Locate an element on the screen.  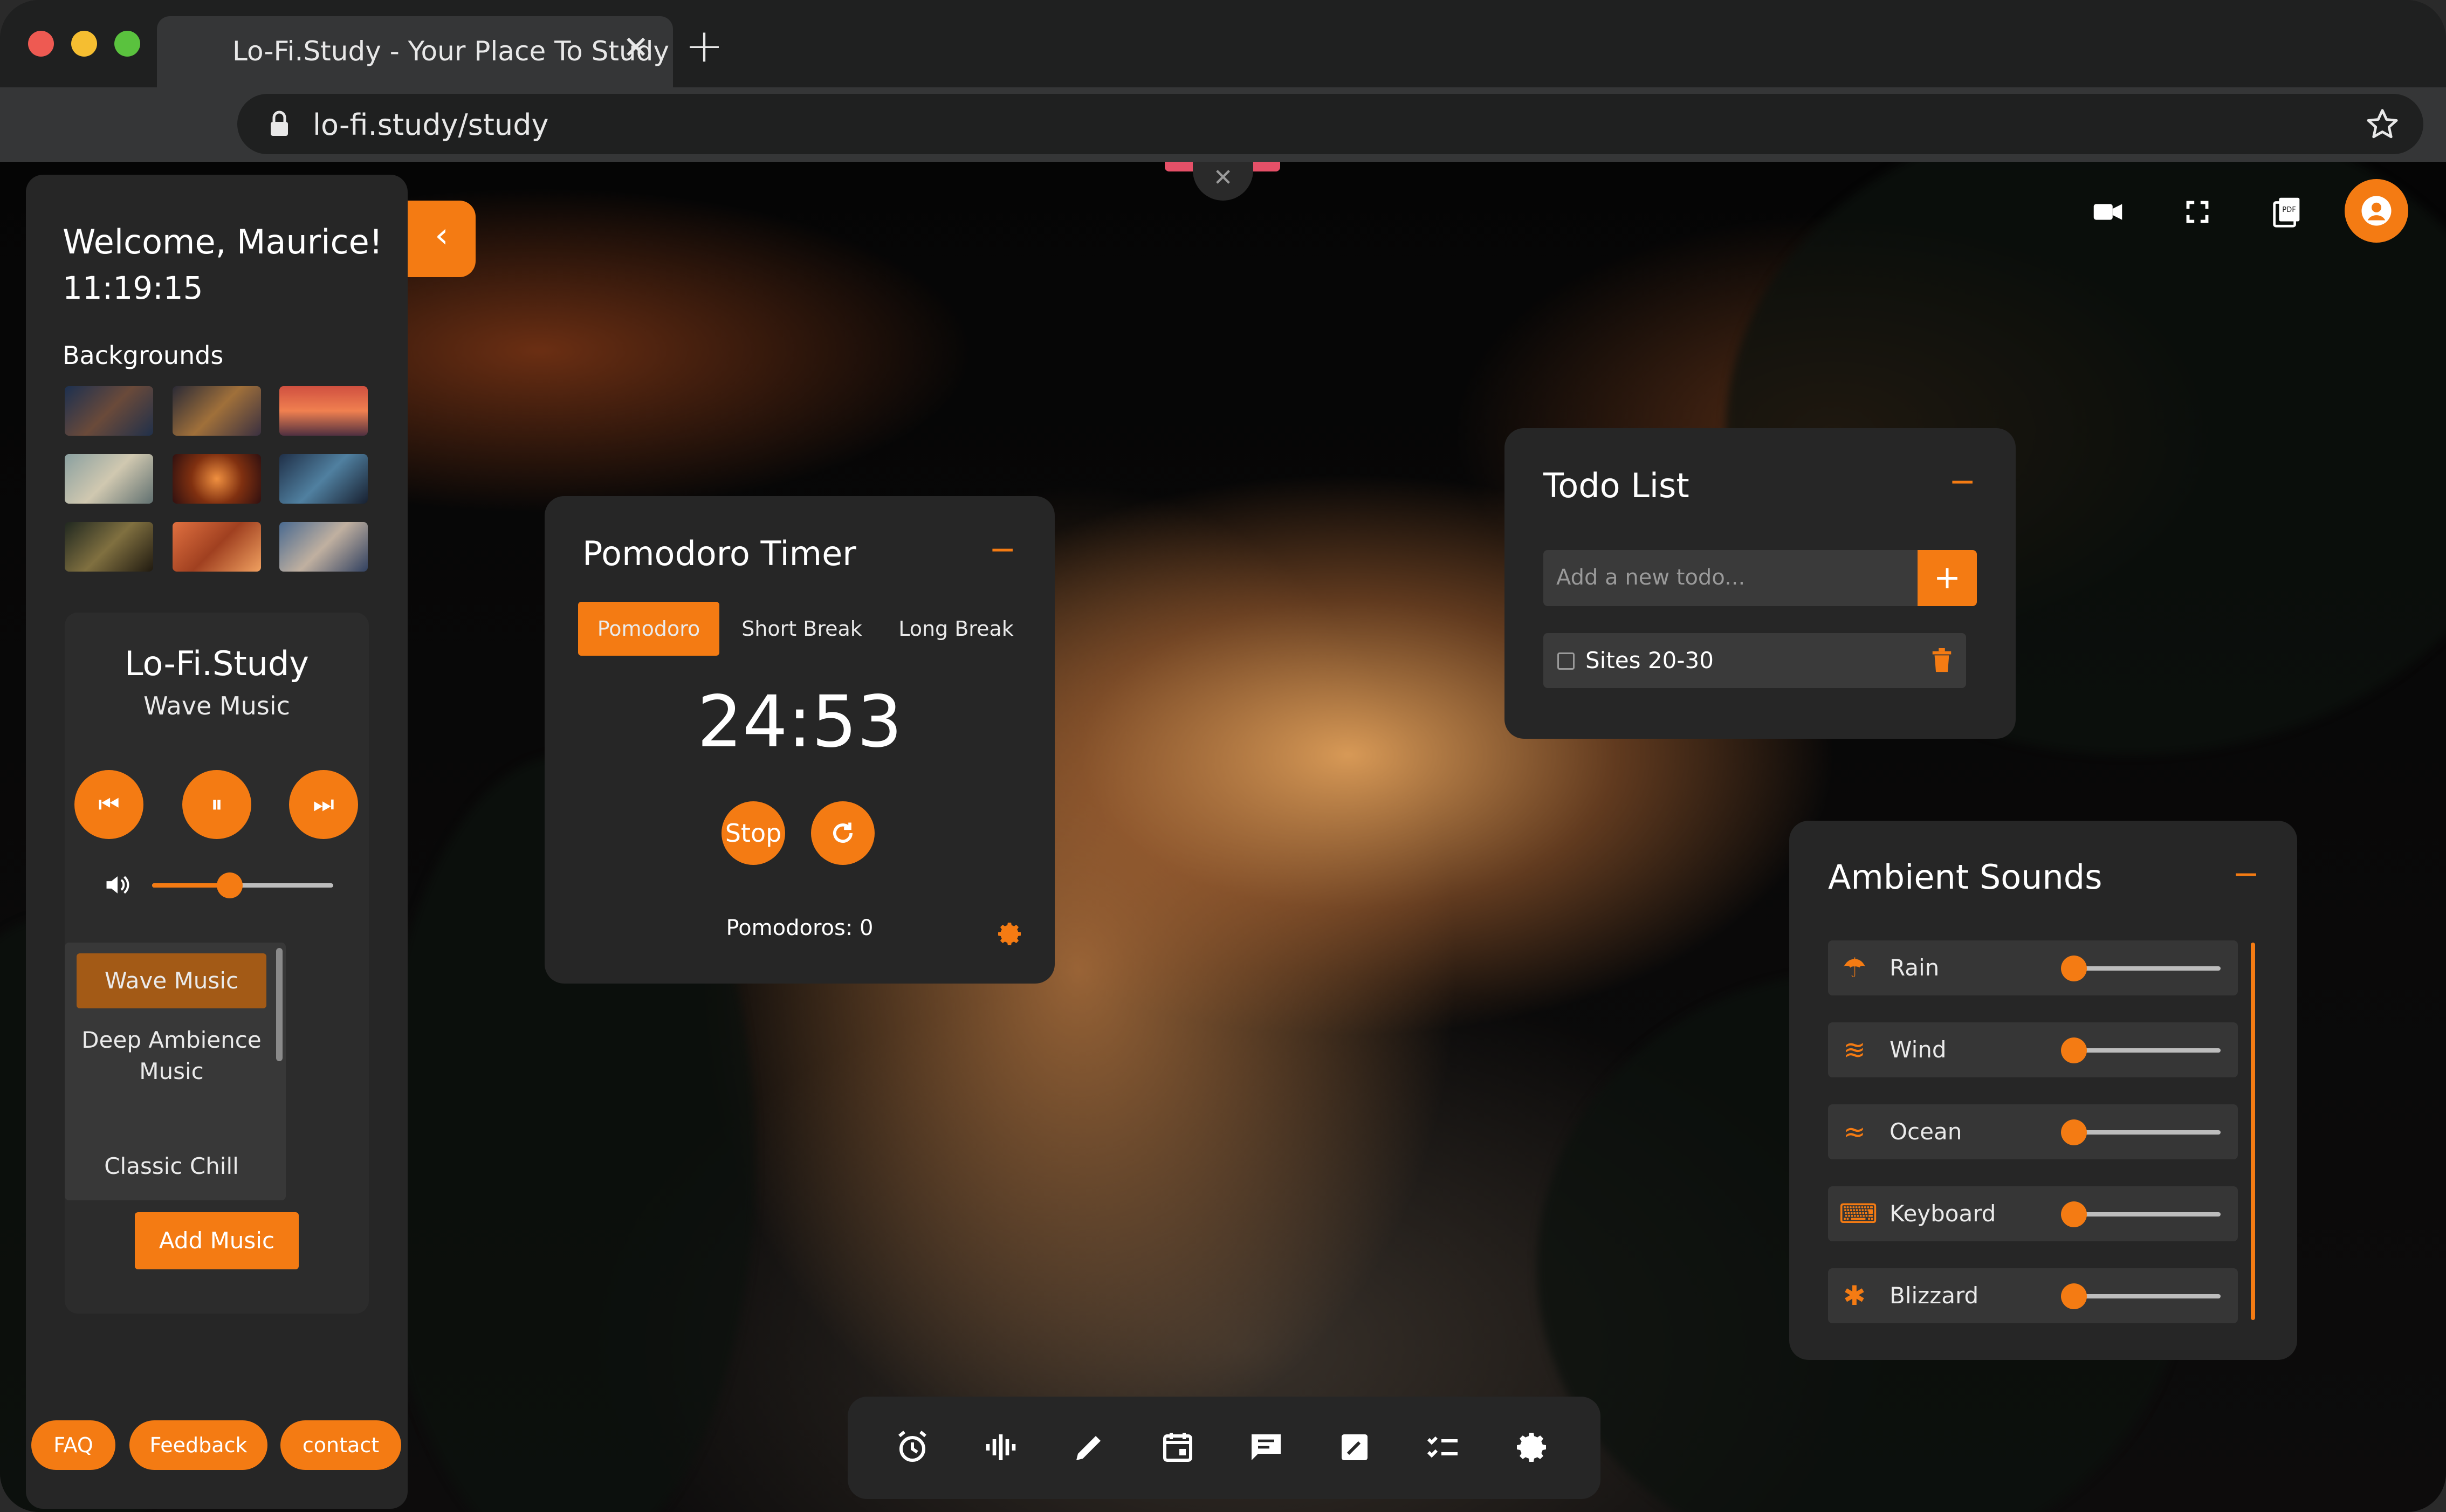
ambient-label: Blizzard is located at coordinates (1934, 1295).